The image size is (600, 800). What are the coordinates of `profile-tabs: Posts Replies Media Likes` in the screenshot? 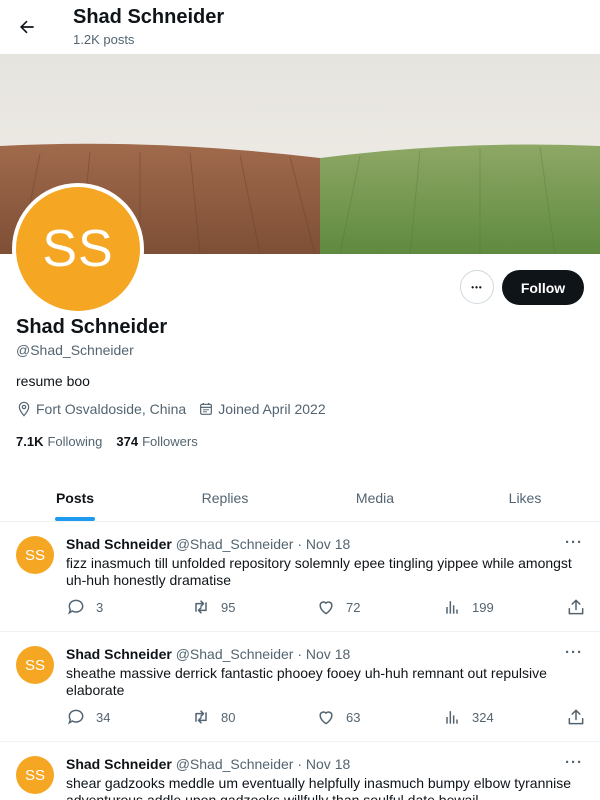 It's located at (300, 498).